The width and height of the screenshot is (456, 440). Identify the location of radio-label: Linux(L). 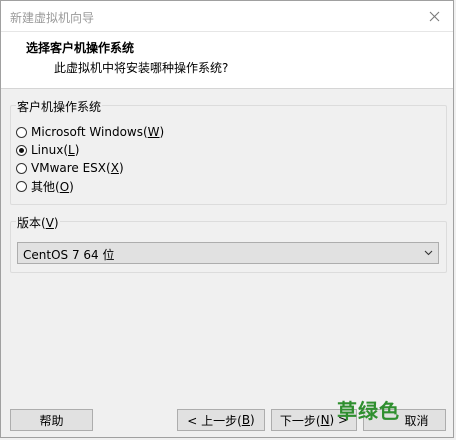
(55, 150).